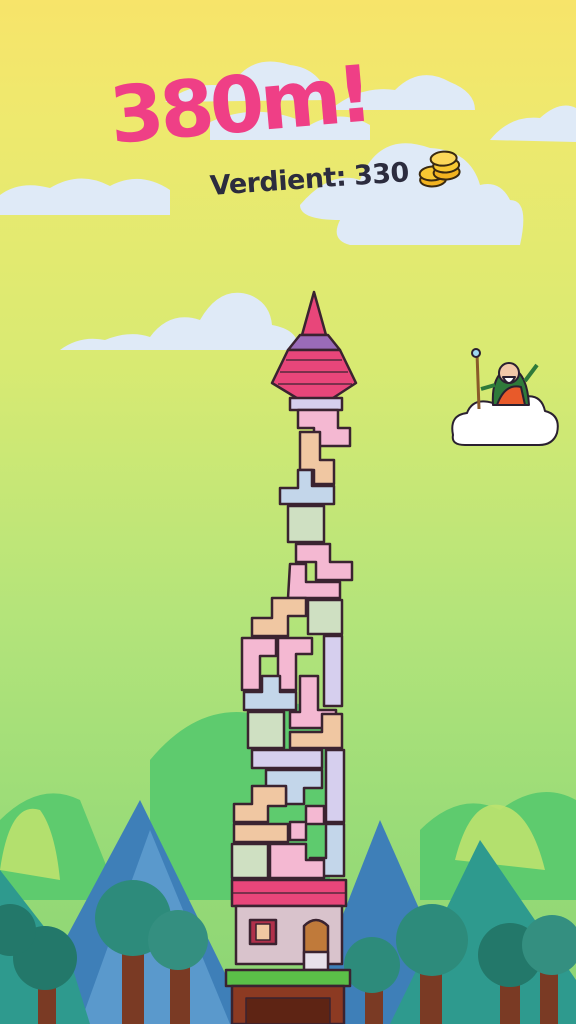 This screenshot has width=576, height=1024. Describe the element at coordinates (297, 861) in the screenshot. I see `block-t-pink` at that location.